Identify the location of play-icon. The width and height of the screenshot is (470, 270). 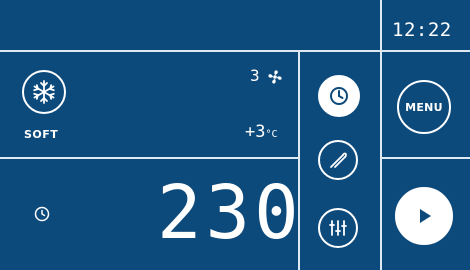
(425, 216).